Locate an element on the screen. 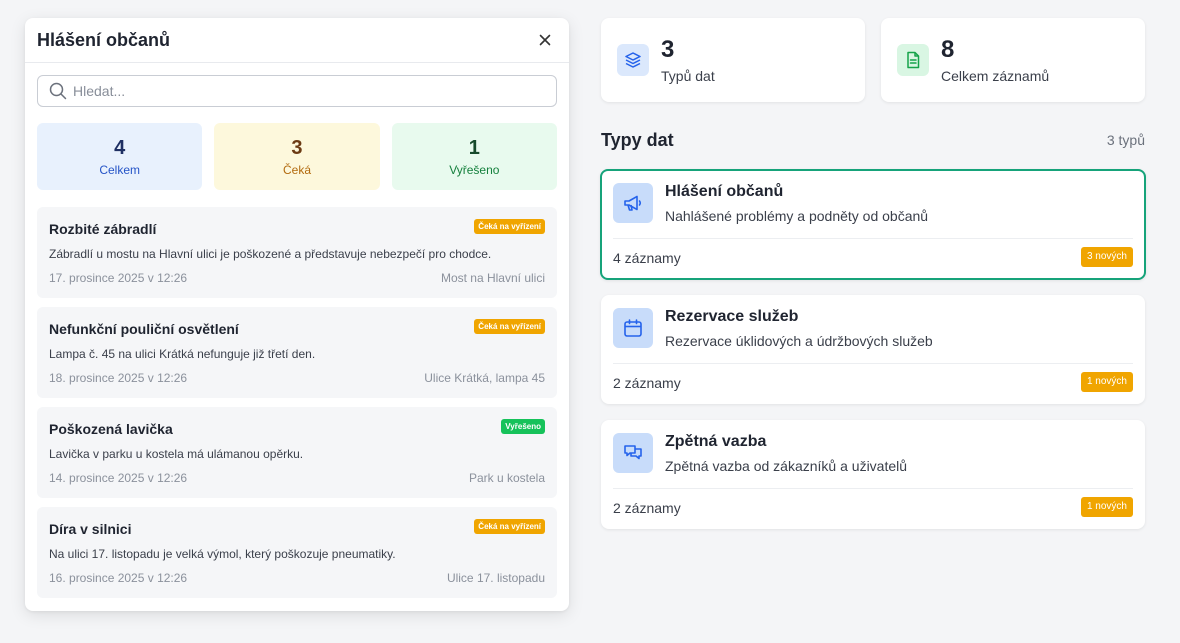 The image size is (1180, 643). summary-card-types: 3 Typů dat is located at coordinates (733, 60).